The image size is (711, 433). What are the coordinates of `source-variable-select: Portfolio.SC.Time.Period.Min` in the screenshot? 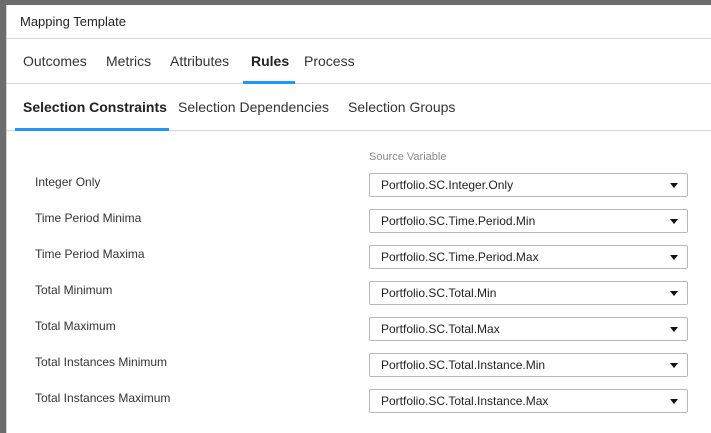 It's located at (528, 221).